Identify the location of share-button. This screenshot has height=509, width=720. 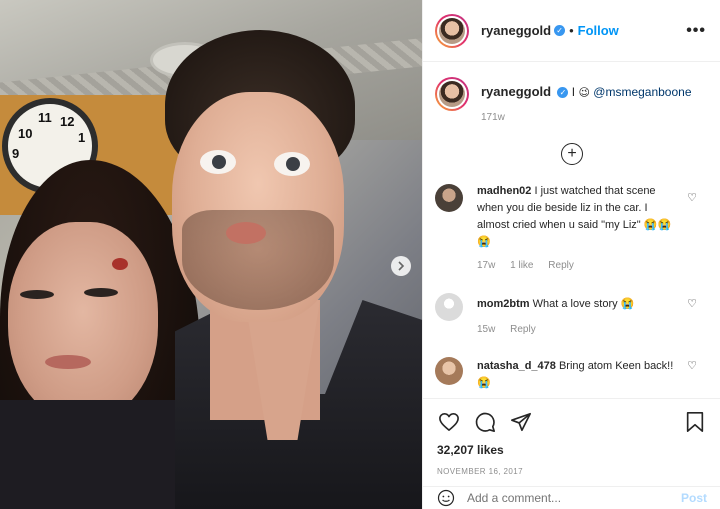
(521, 422).